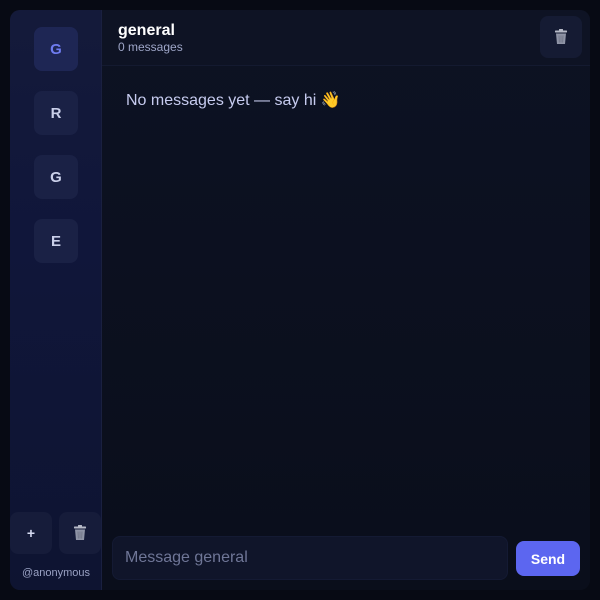 This screenshot has width=600, height=600. I want to click on clear-messages-button, so click(561, 37).